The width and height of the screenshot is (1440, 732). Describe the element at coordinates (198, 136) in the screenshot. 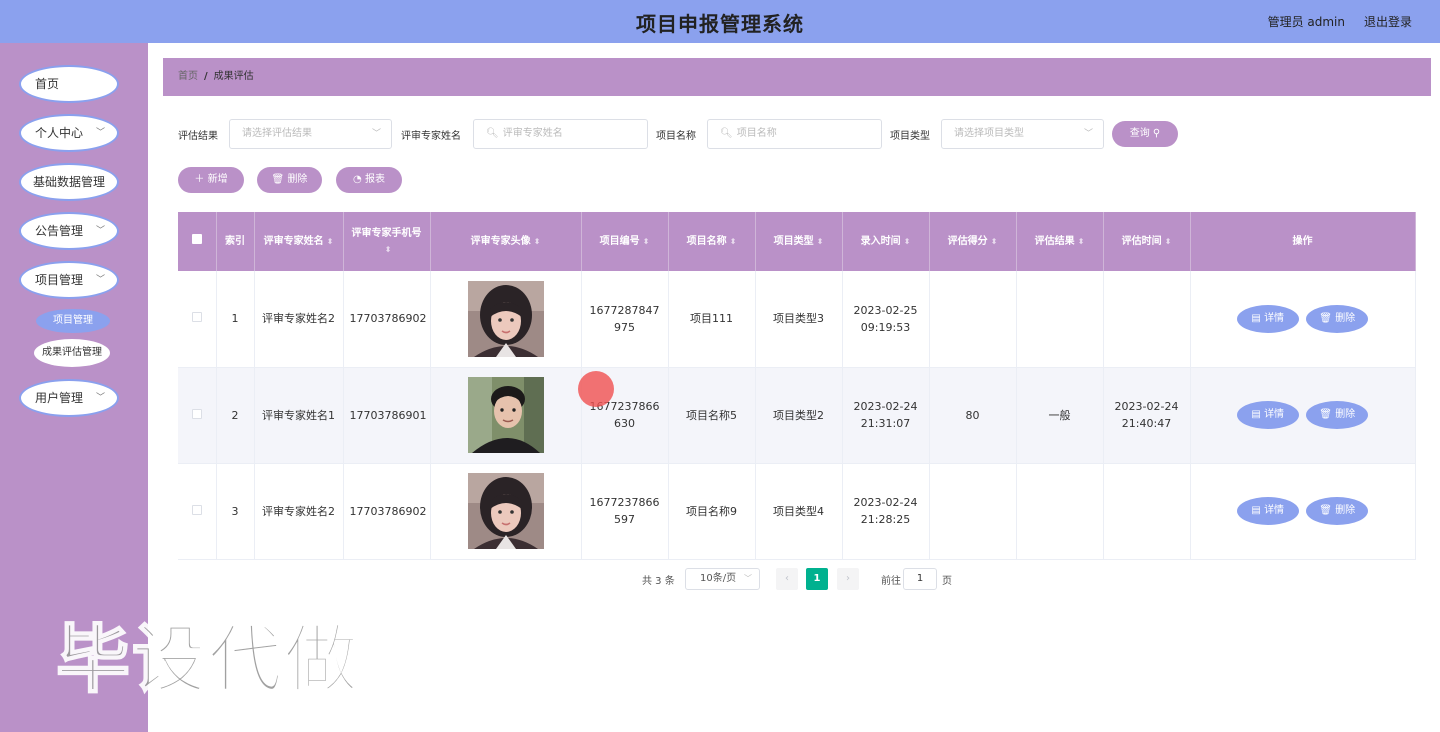

I see `result-filter-label: 评估结果` at that location.